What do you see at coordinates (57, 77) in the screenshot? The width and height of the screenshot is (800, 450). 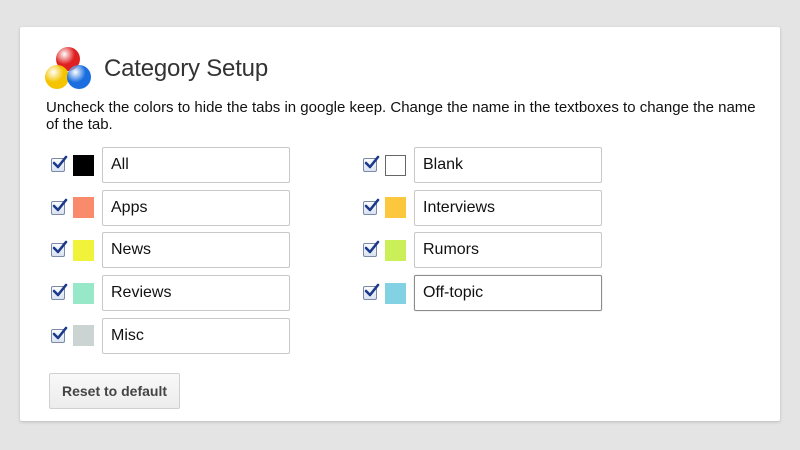 I see `logo-yellow-ball` at bounding box center [57, 77].